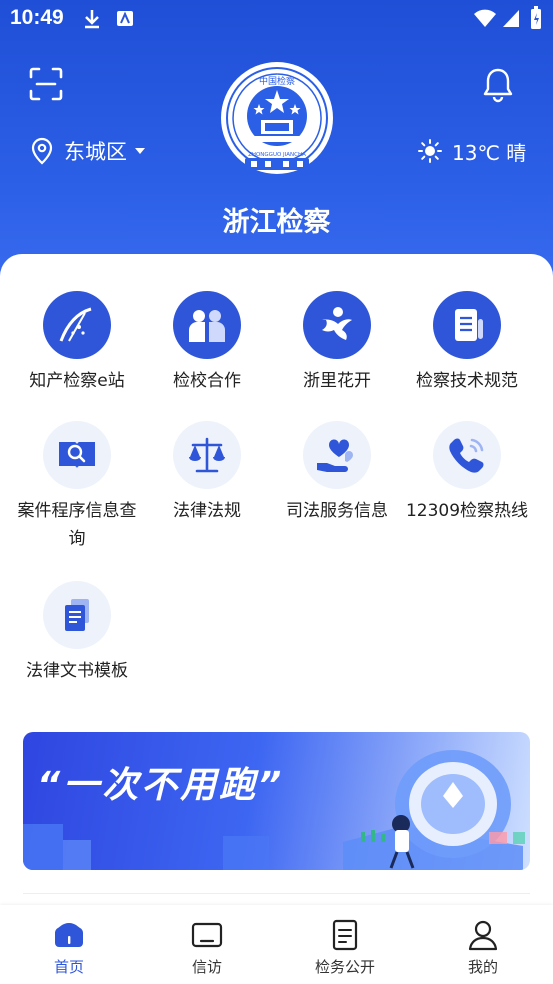 The height and width of the screenshot is (984, 553). I want to click on procuratorate-emblem-logo: 中国检察 ZHONGGUO JIANCHA, so click(277, 118).